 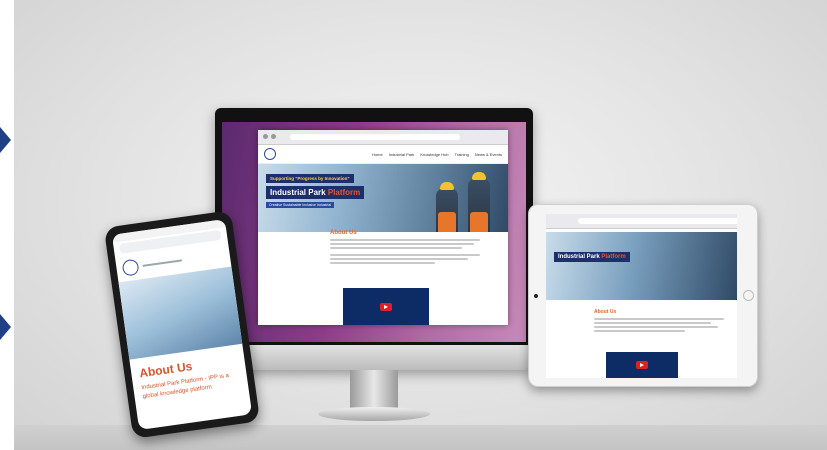 What do you see at coordinates (374, 357) in the screenshot?
I see `monitor-chin` at bounding box center [374, 357].